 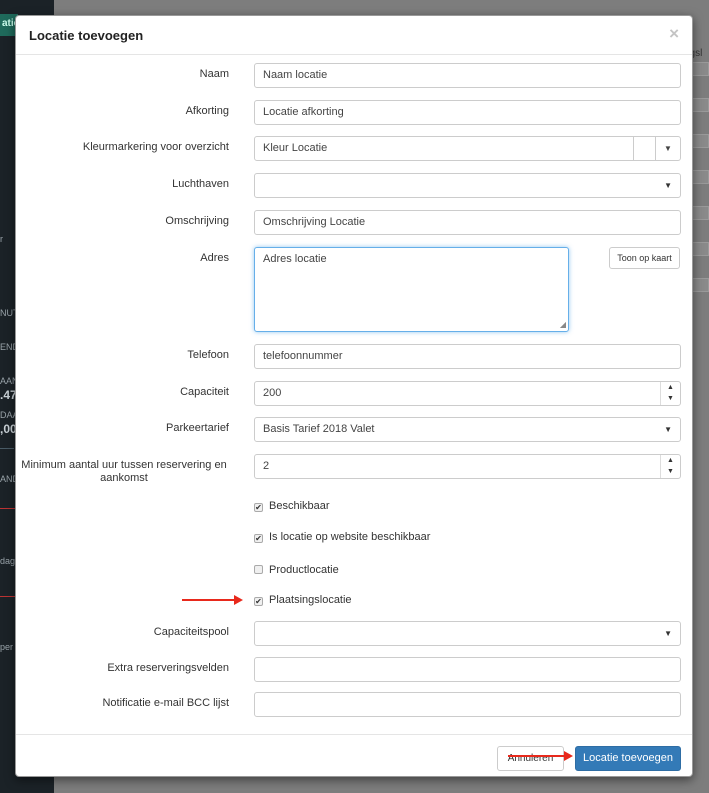 What do you see at coordinates (155, 147) in the screenshot?
I see `kleur-label: Kleurmarkering voor overzicht` at bounding box center [155, 147].